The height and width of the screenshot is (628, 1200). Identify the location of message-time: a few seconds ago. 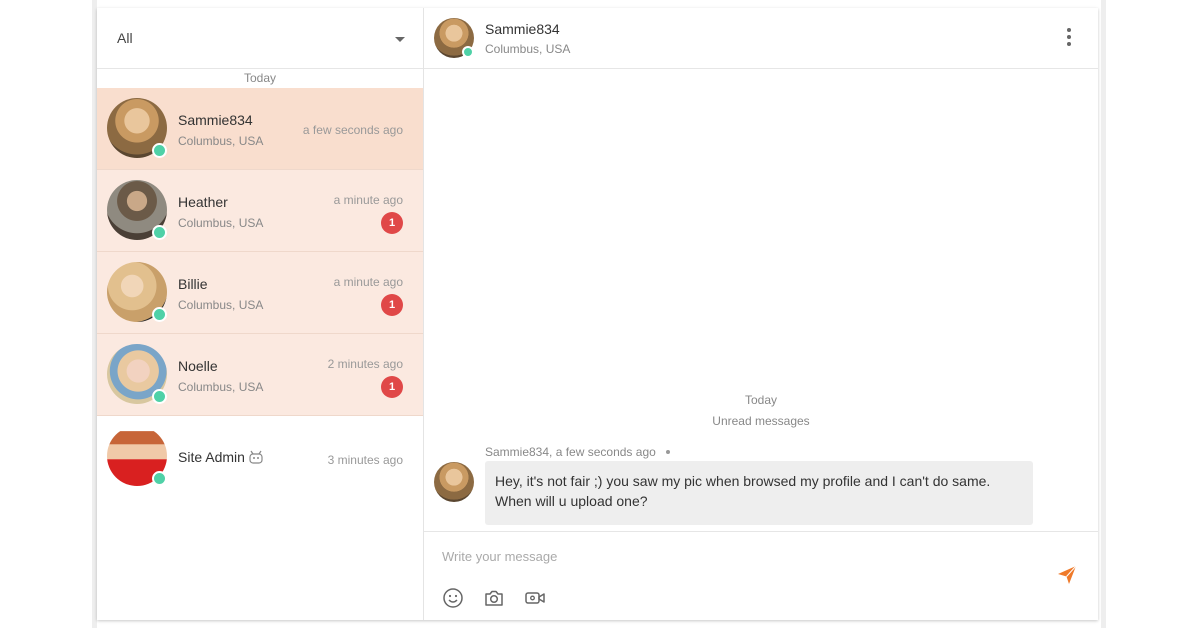
(605, 452).